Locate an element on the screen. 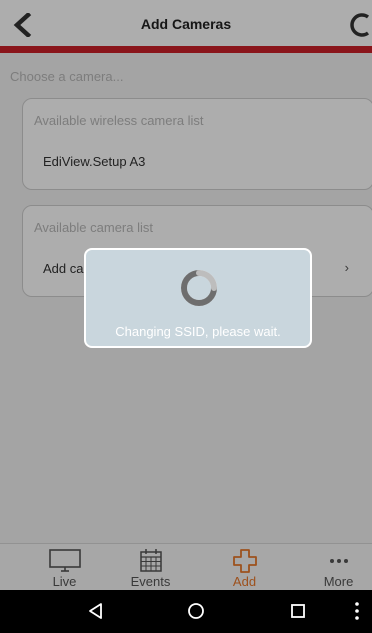 This screenshot has height=633, width=372. system-back-button is located at coordinates (96, 611).